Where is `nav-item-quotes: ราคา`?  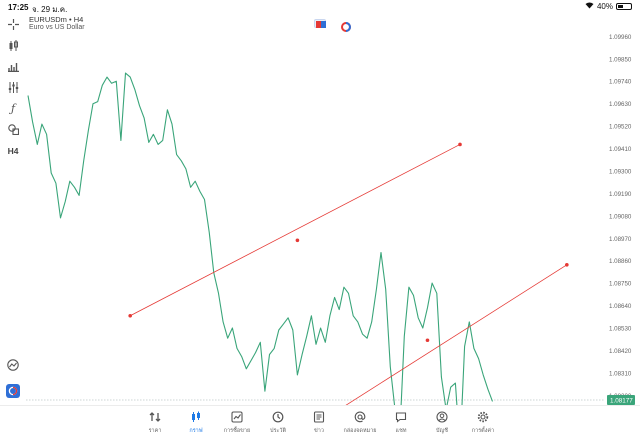 nav-item-quotes: ราคา is located at coordinates (155, 422).